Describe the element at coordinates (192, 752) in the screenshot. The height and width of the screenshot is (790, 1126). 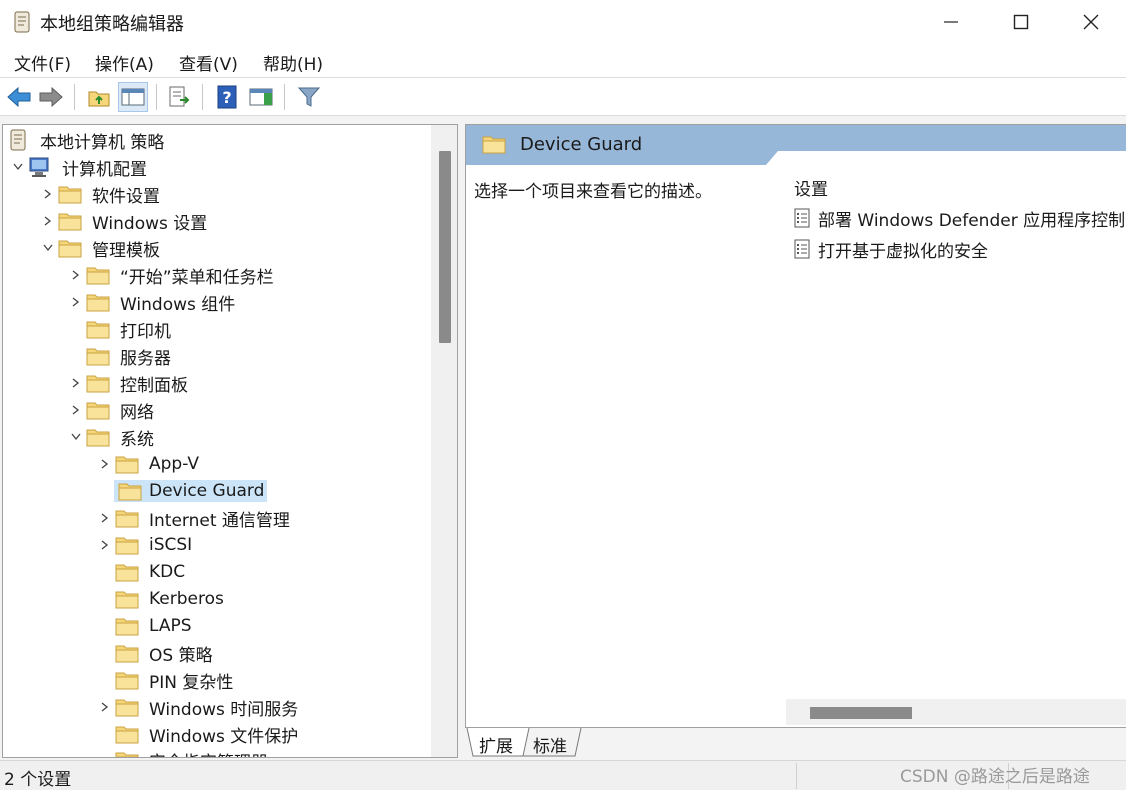
I see `tree-item-partial: 安全指定管理器` at that location.